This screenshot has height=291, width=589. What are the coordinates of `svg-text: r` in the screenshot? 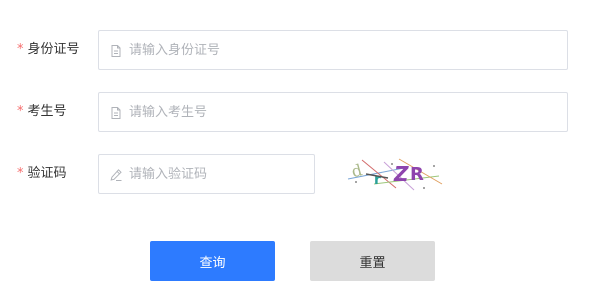 It's located at (377, 180).